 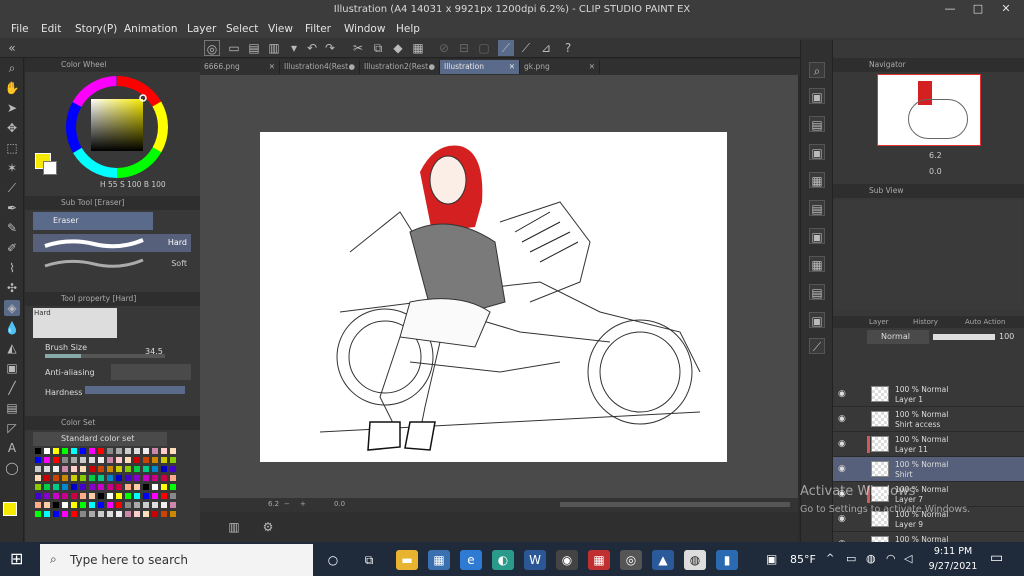 What do you see at coordinates (817, 292) in the screenshot?
I see `material-icon-8: ▤` at bounding box center [817, 292].